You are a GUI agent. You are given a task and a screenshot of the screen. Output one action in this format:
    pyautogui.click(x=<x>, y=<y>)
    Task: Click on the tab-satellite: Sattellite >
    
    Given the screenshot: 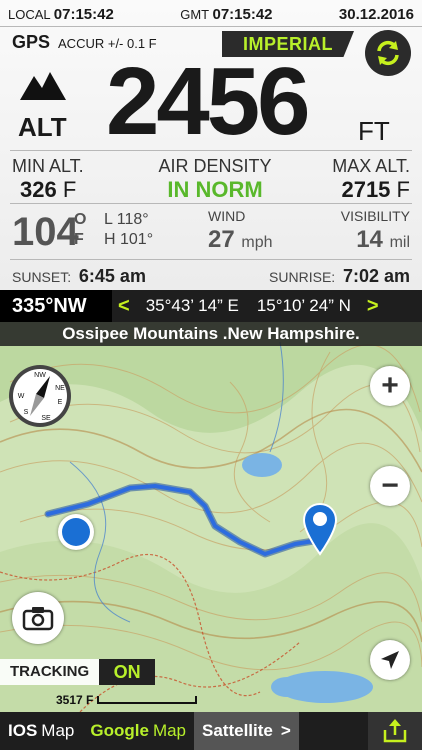 What is the action you would take?
    pyautogui.click(x=246, y=731)
    